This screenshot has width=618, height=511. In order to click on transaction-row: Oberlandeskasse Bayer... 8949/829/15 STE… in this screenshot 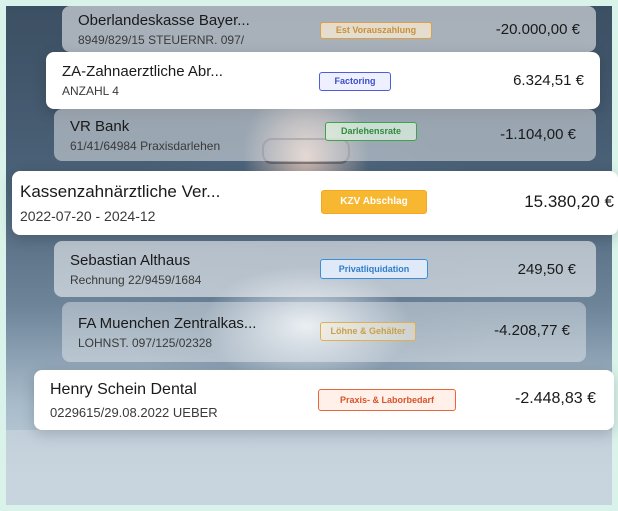, I will do `click(329, 29)`.